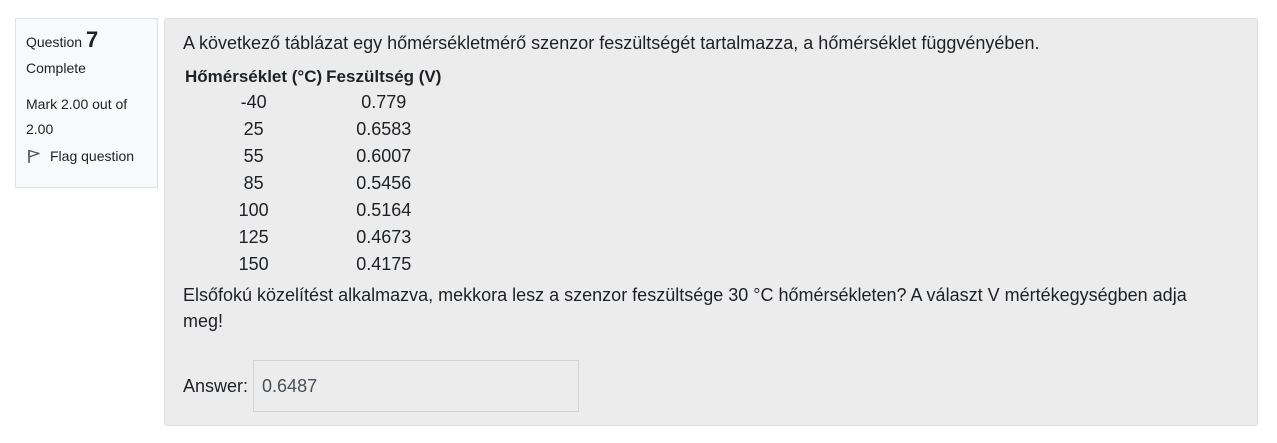 This screenshot has width=1277, height=443. I want to click on table-cell: 125, so click(253, 237).